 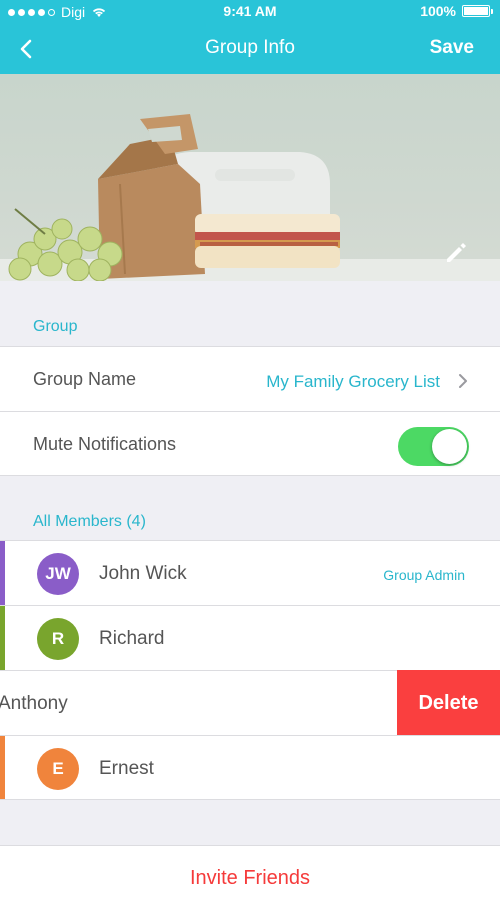 I want to click on member-name: Richard, so click(x=132, y=638).